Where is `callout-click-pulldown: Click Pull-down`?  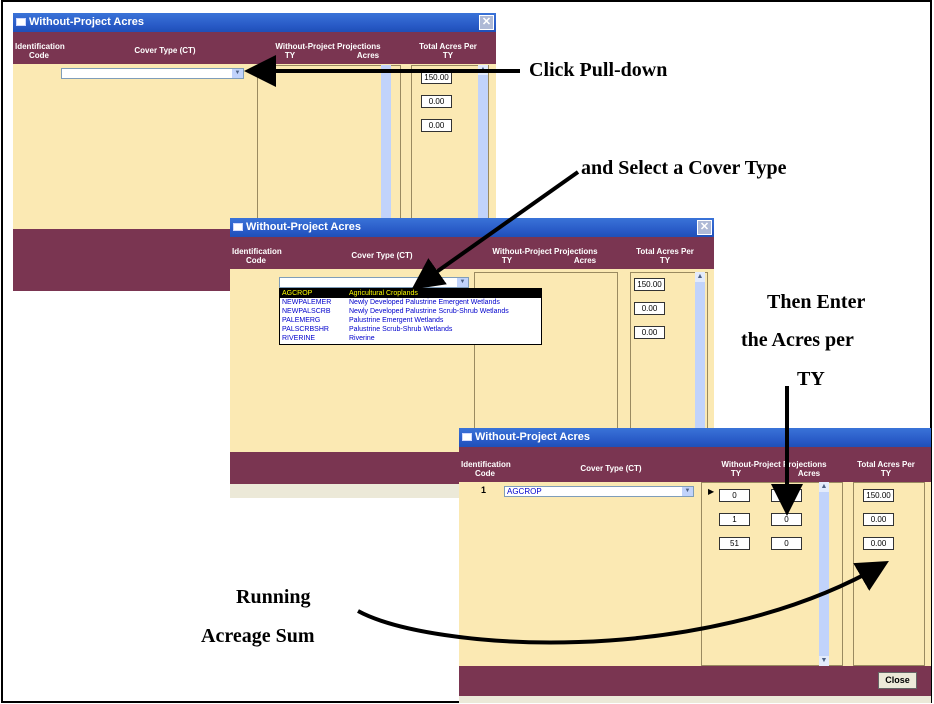
callout-click-pulldown: Click Pull-down is located at coordinates (598, 70).